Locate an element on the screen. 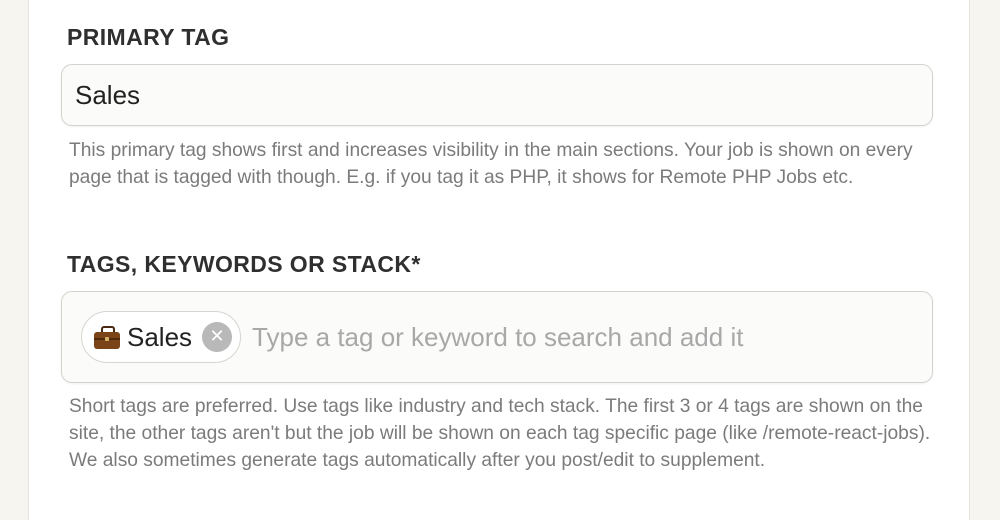 Image resolution: width=1000 pixels, height=520 pixels. primary-tag-heading: PRIMARY TAG is located at coordinates (148, 37).